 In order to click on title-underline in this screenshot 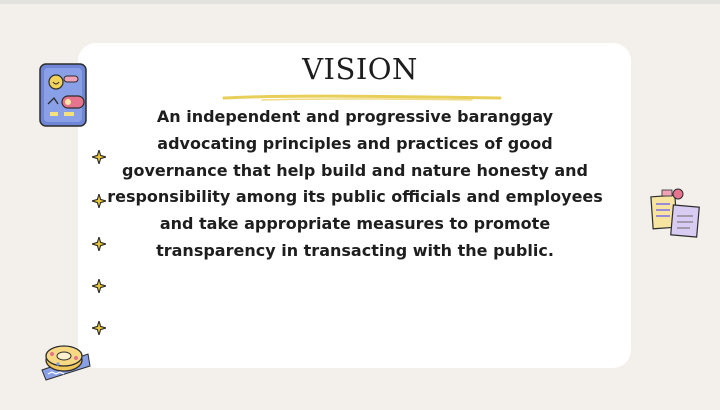, I will do `click(362, 97)`.